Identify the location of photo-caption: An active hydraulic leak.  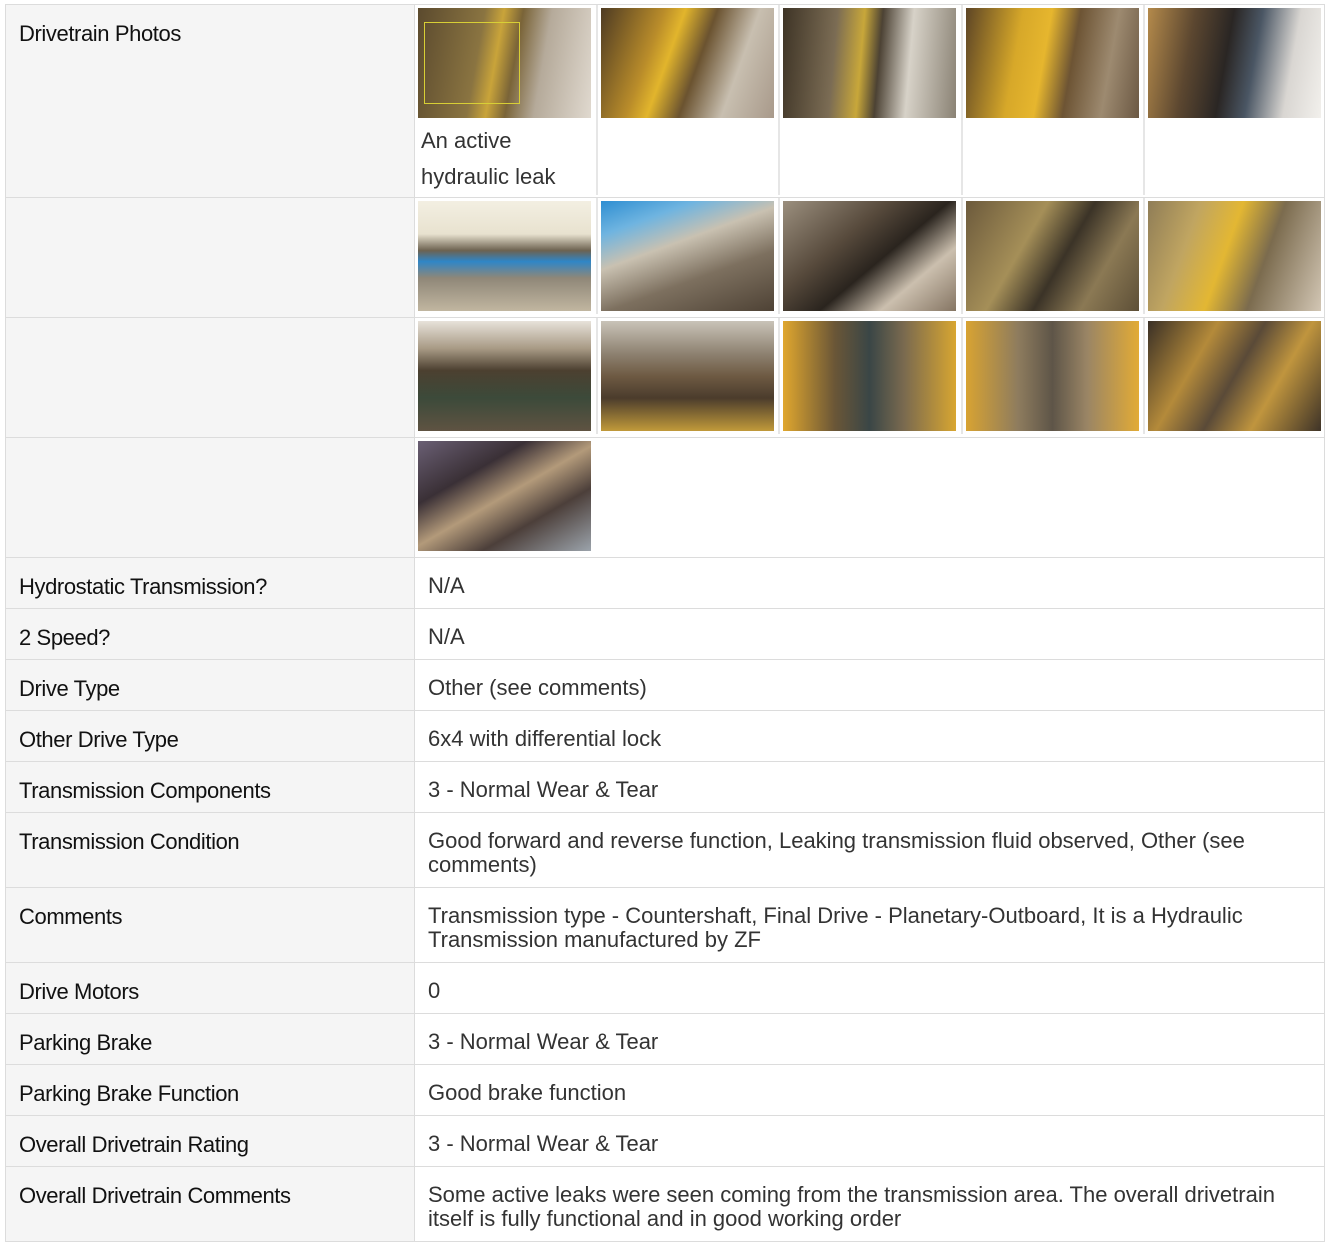
(488, 158).